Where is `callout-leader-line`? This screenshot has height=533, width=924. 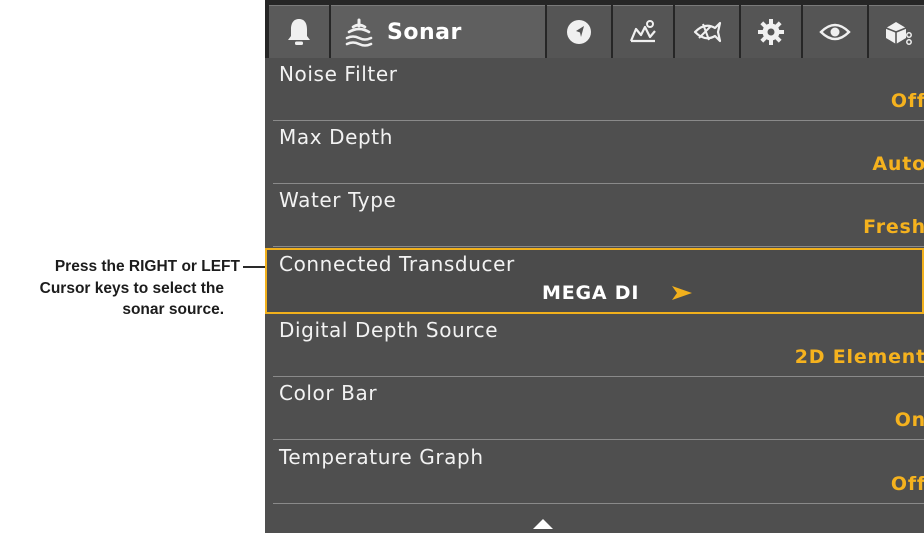 callout-leader-line is located at coordinates (254, 267).